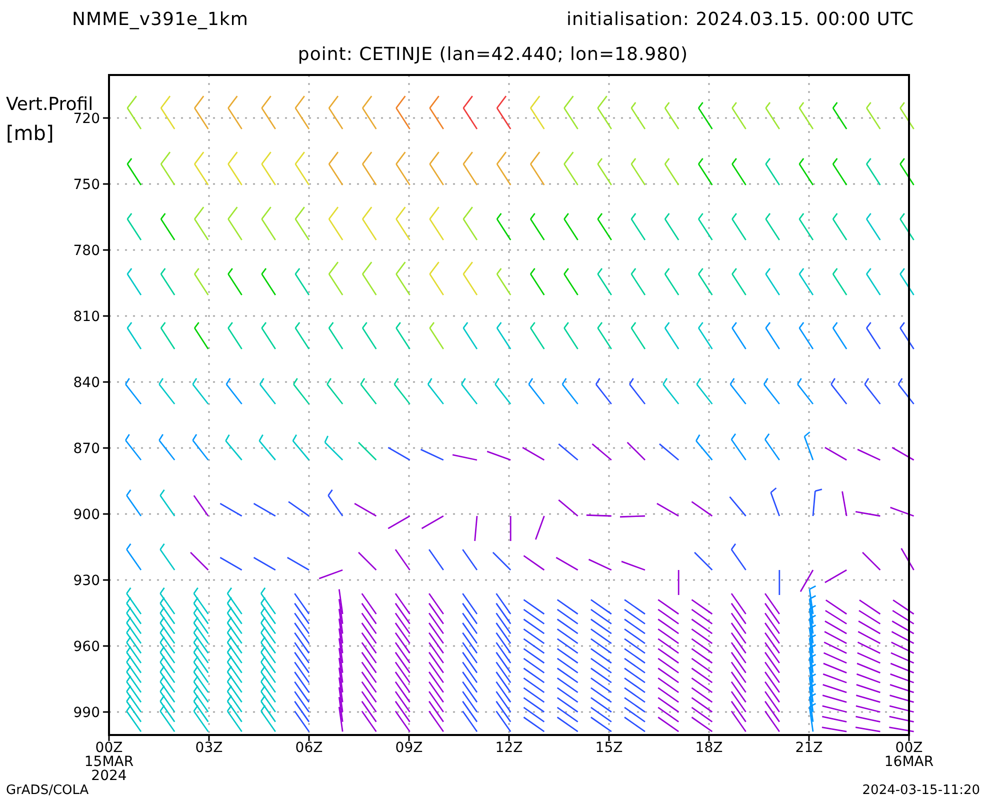 Image resolution: width=1000 pixels, height=800 pixels. Describe the element at coordinates (160, 19) in the screenshot. I see `model-title: NMME_v391e_1km` at that location.